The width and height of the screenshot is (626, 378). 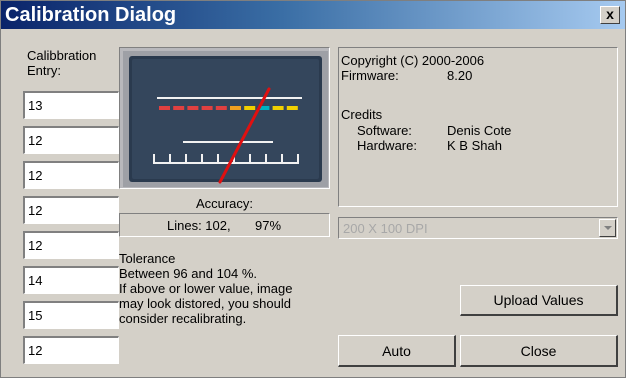 What do you see at coordinates (460, 75) in the screenshot?
I see `firmware-value: 8.20` at bounding box center [460, 75].